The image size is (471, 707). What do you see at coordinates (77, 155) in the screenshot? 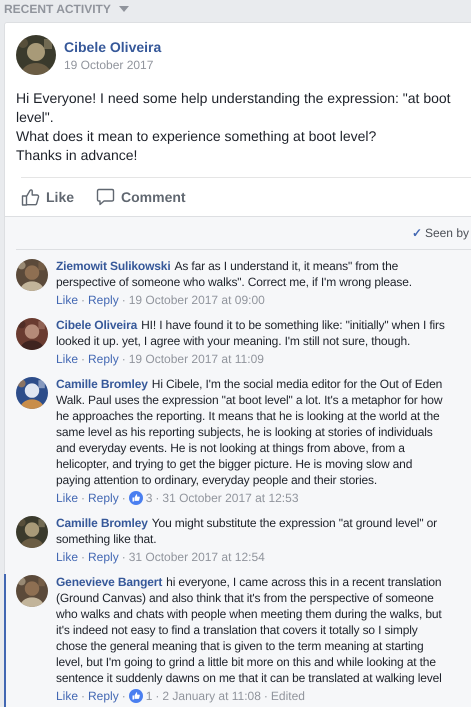
I see `post-text-line: Thanks in advance!` at bounding box center [77, 155].